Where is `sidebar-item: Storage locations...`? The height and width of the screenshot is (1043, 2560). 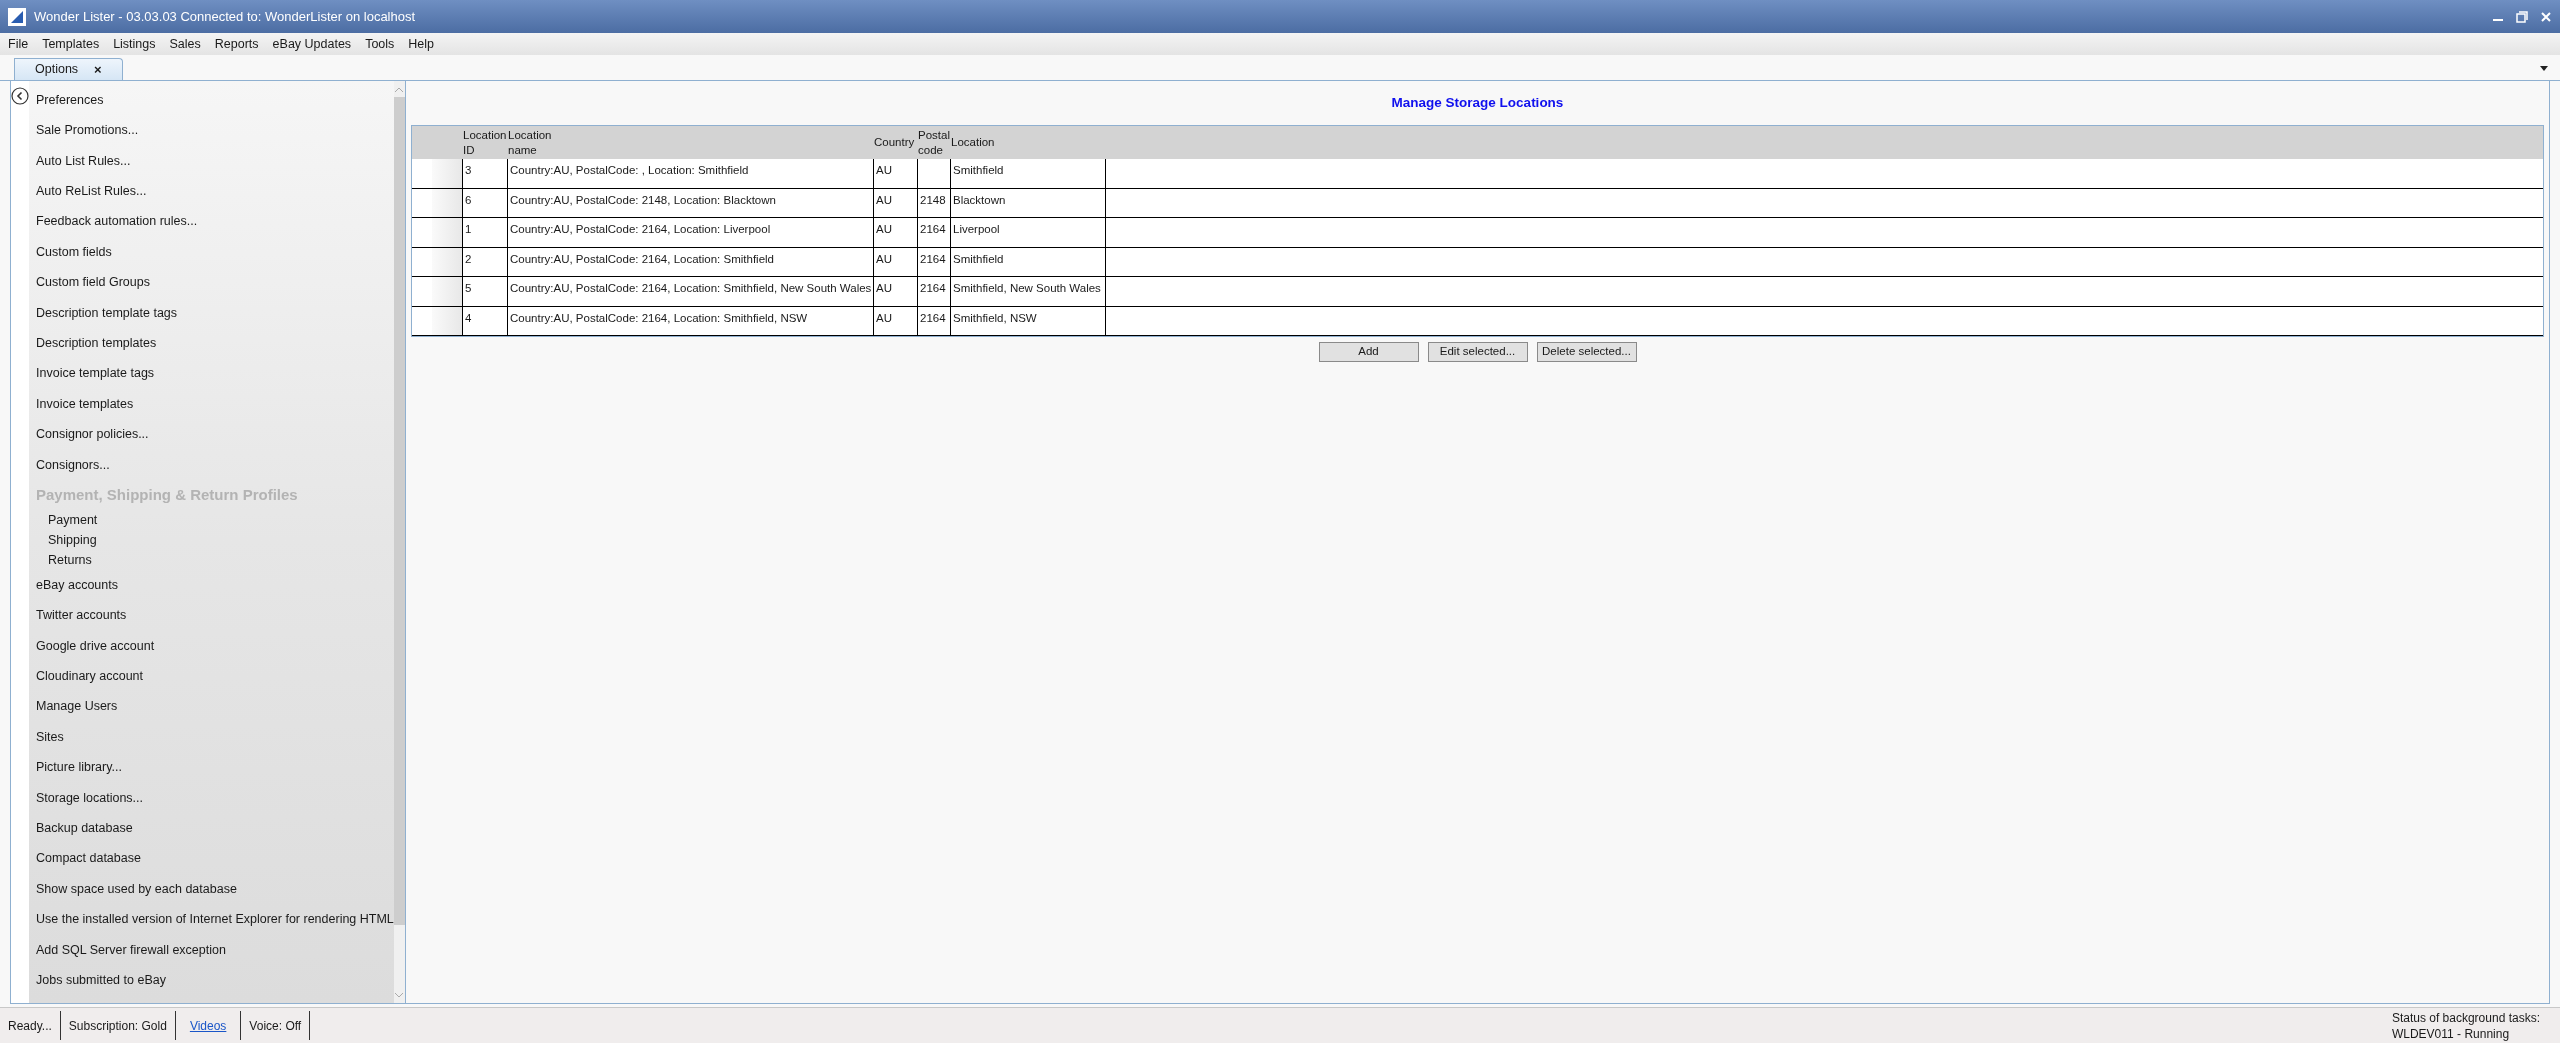
sidebar-item: Storage locations... is located at coordinates (89, 798).